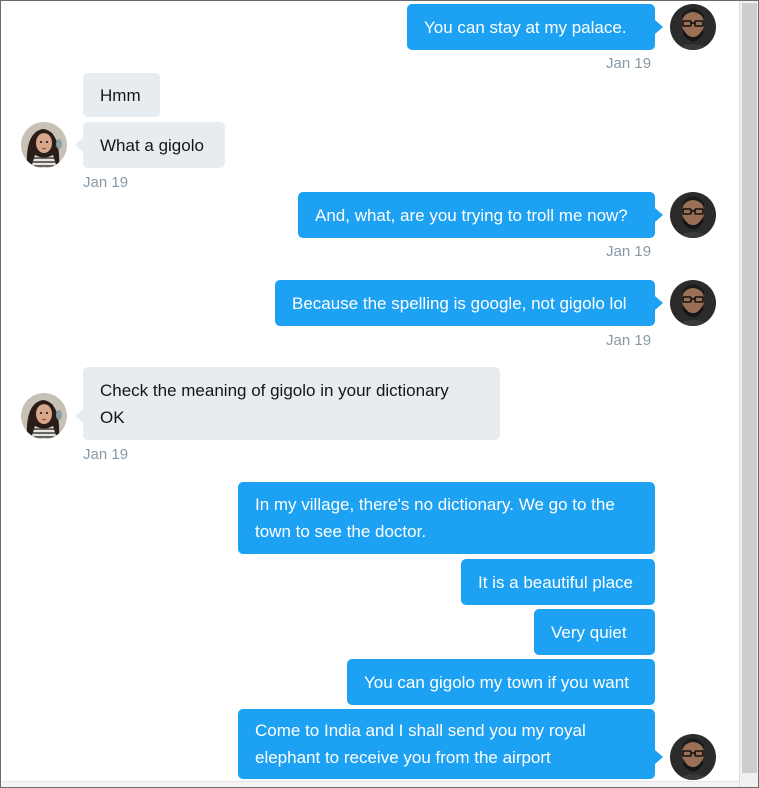 This screenshot has height=788, width=759. What do you see at coordinates (403, 757) in the screenshot?
I see `message-text-line: elephant to receive you from the airport` at bounding box center [403, 757].